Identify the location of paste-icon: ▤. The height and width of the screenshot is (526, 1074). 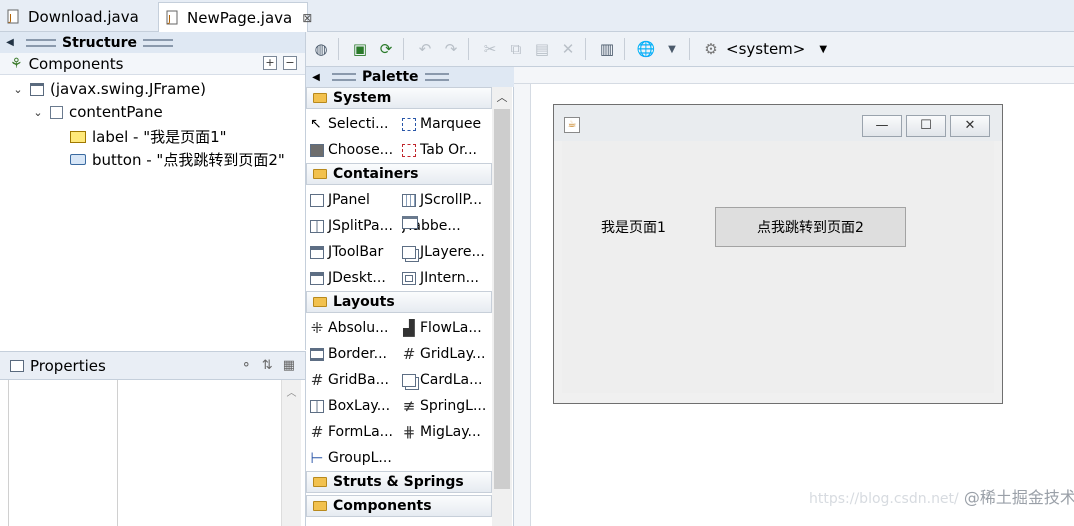
(542, 49).